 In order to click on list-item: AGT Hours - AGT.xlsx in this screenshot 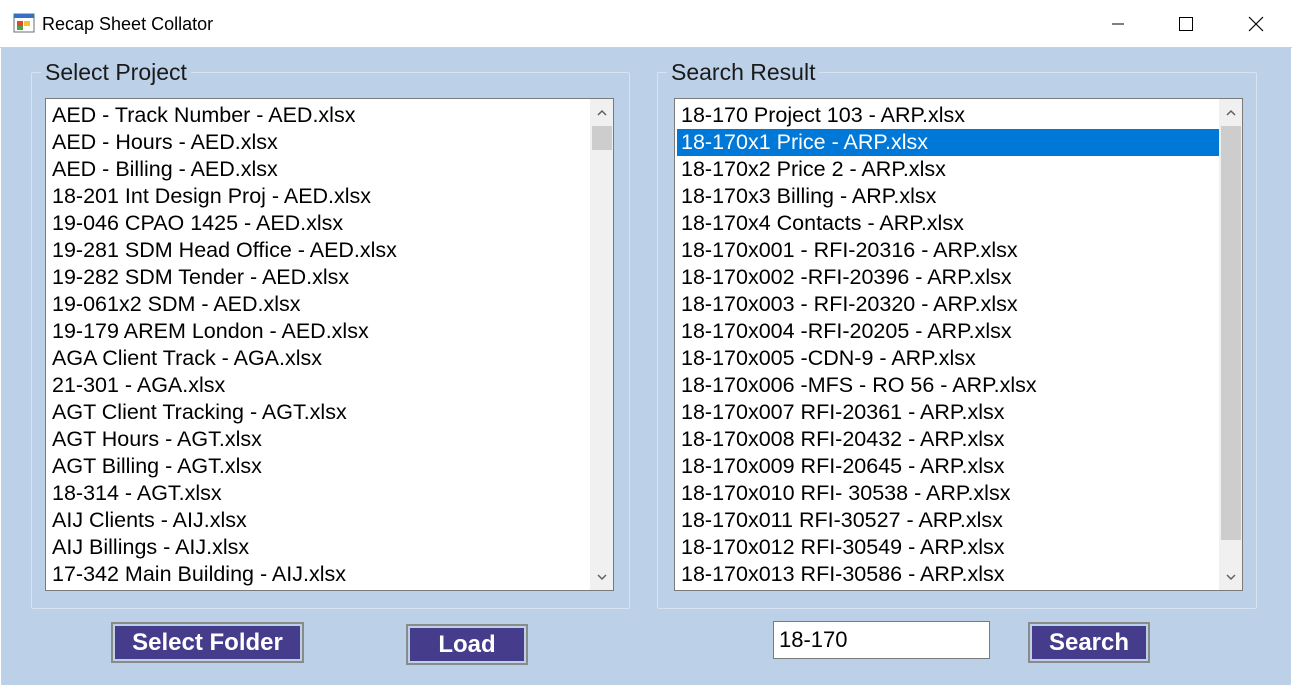, I will do `click(320, 439)`.